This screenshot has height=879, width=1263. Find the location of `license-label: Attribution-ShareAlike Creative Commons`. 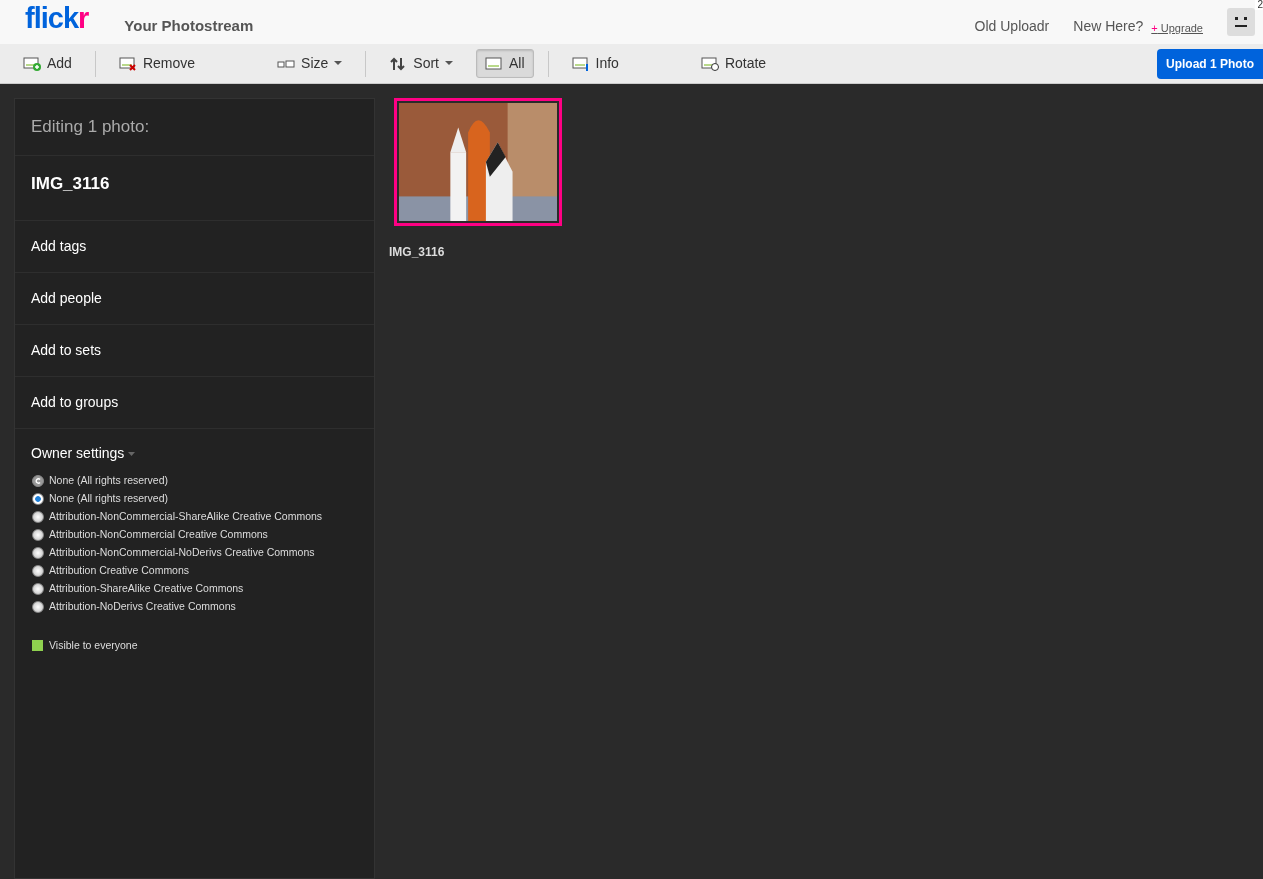

license-label: Attribution-ShareAlike Creative Commons is located at coordinates (146, 589).